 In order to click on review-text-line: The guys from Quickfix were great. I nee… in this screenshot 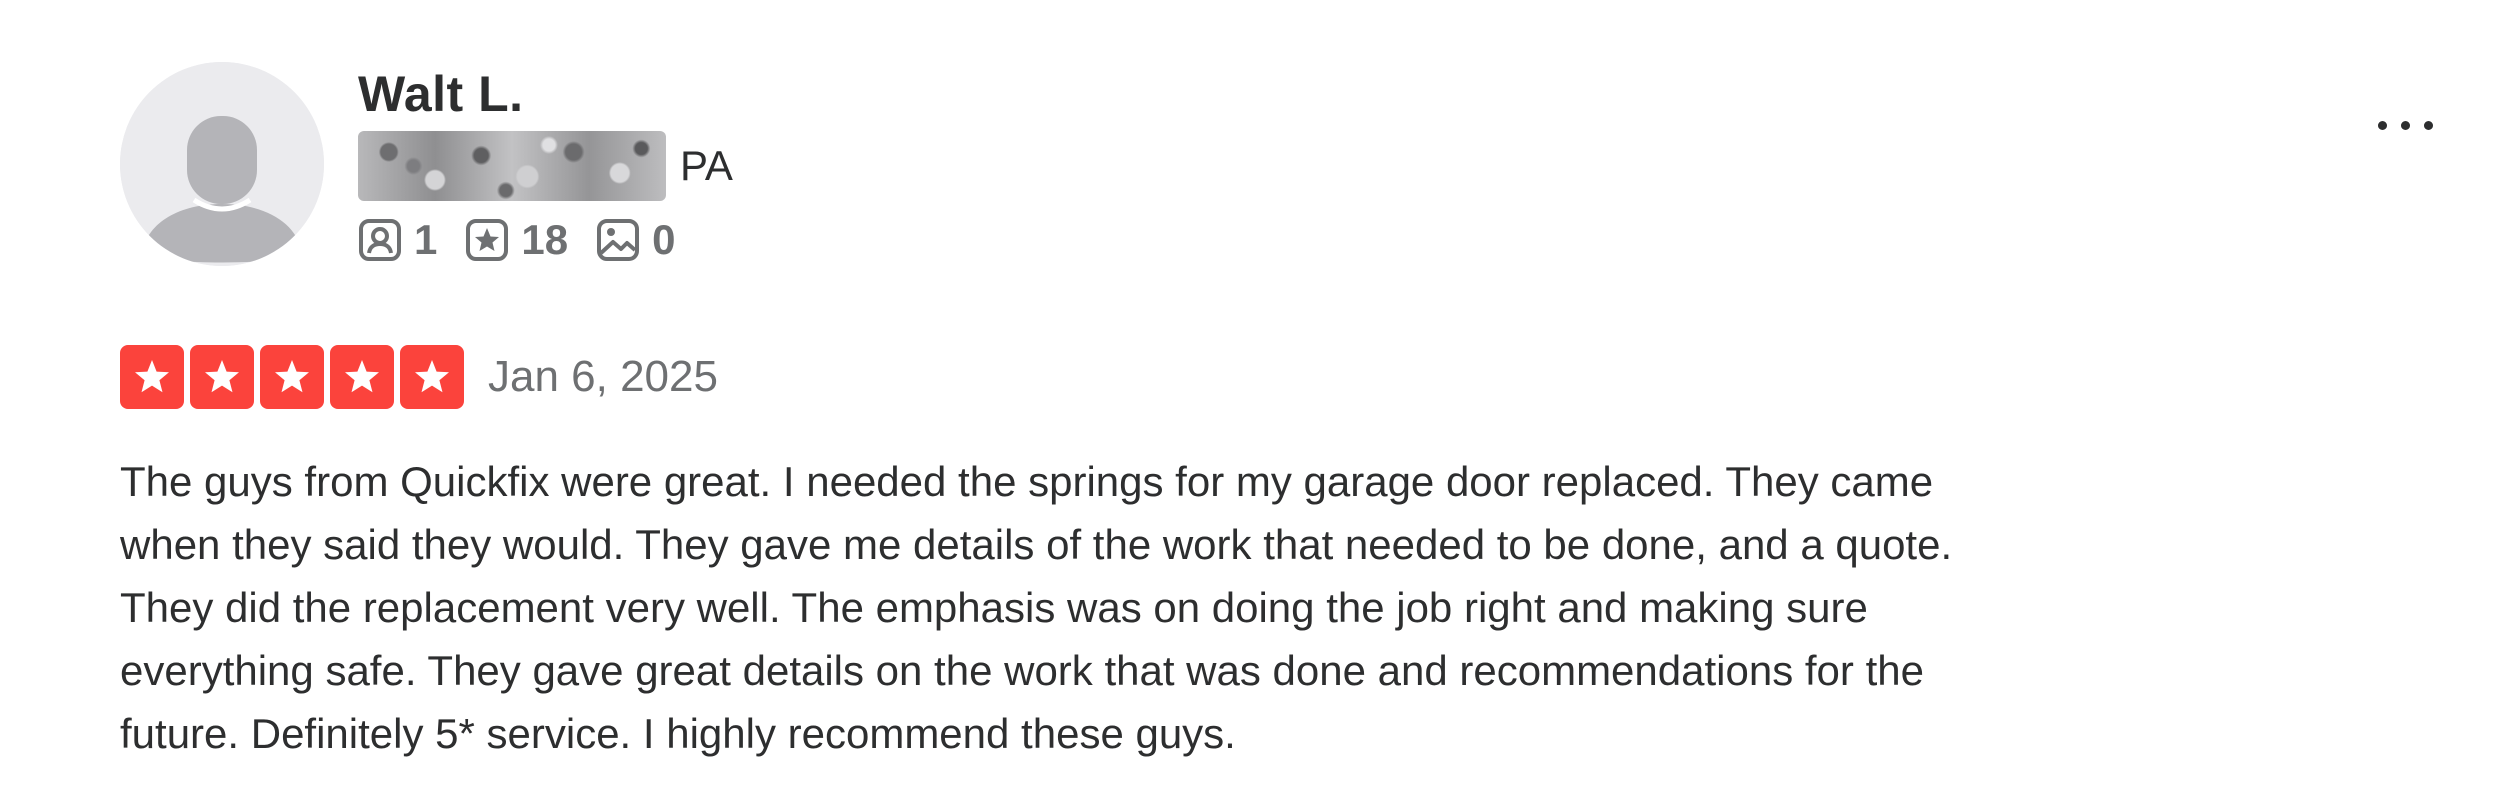, I will do `click(1027, 481)`.